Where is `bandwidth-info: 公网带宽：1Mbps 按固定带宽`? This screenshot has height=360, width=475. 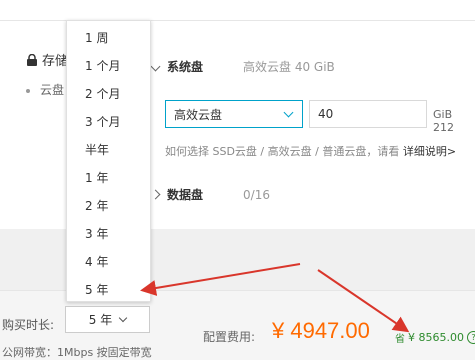
bandwidth-info: 公网带宽：1Mbps 按固定带宽 is located at coordinates (77, 352).